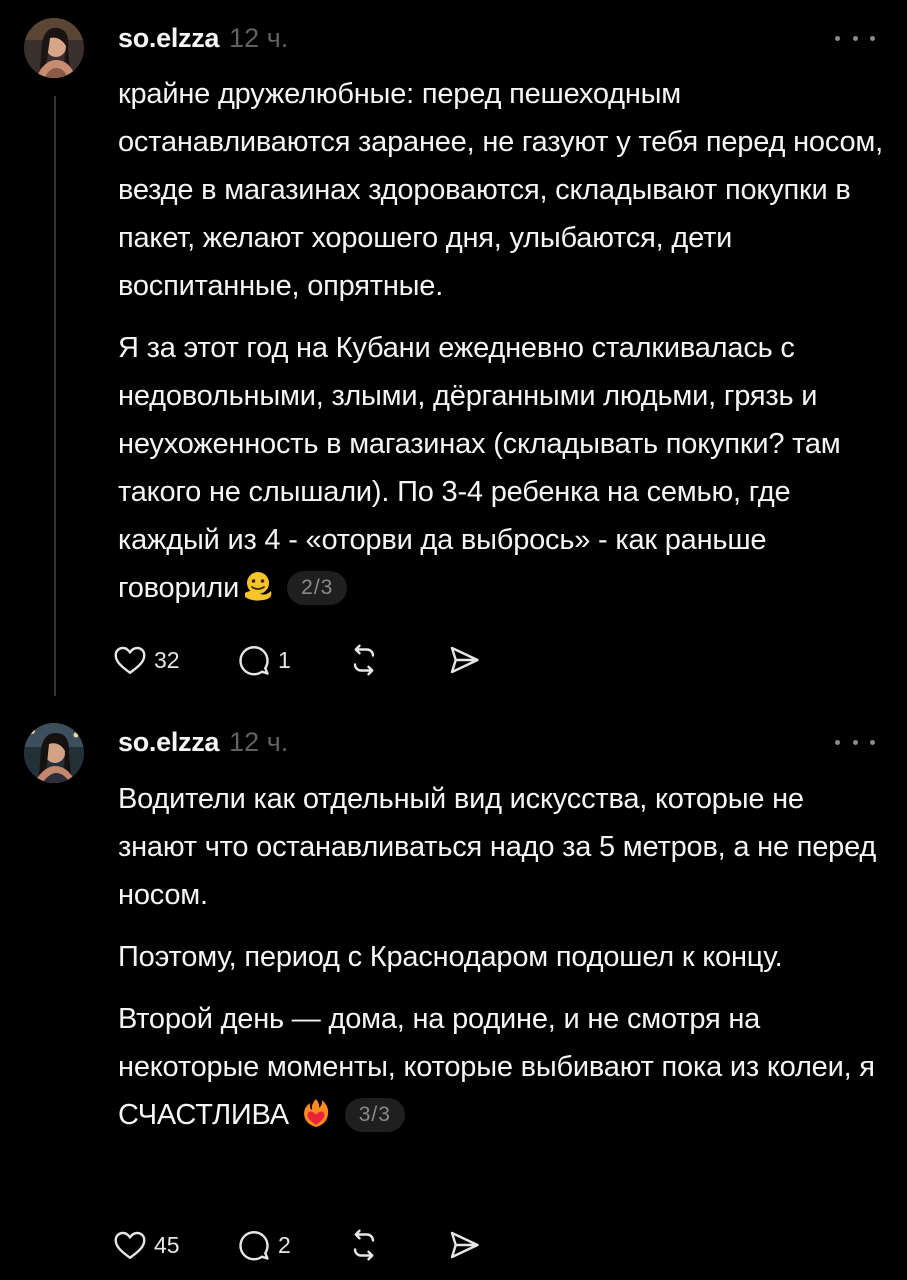 The width and height of the screenshot is (907, 1280). I want to click on heart-on-fire-emoji, so click(315, 1113).